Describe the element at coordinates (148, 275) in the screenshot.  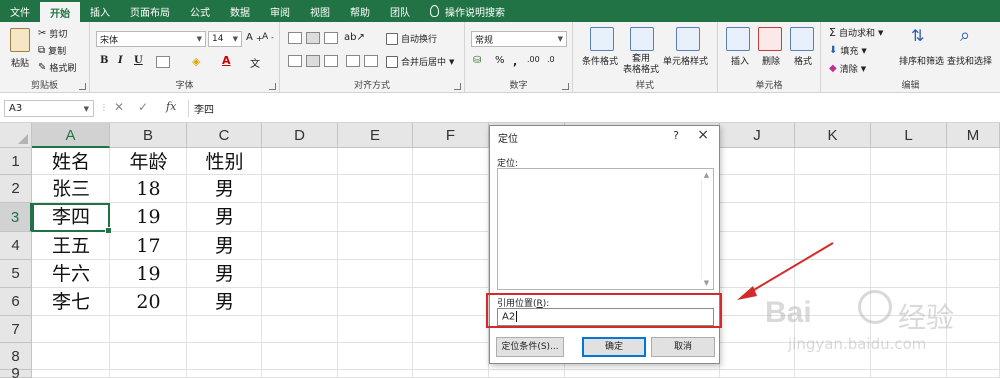
I see `cell-B5: 19` at that location.